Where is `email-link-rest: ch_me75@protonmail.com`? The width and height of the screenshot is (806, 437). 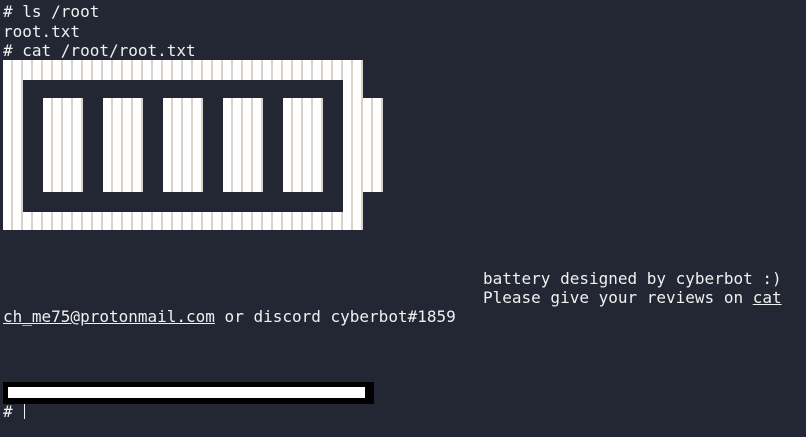
email-link-rest: ch_me75@protonmail.com is located at coordinates (109, 316).